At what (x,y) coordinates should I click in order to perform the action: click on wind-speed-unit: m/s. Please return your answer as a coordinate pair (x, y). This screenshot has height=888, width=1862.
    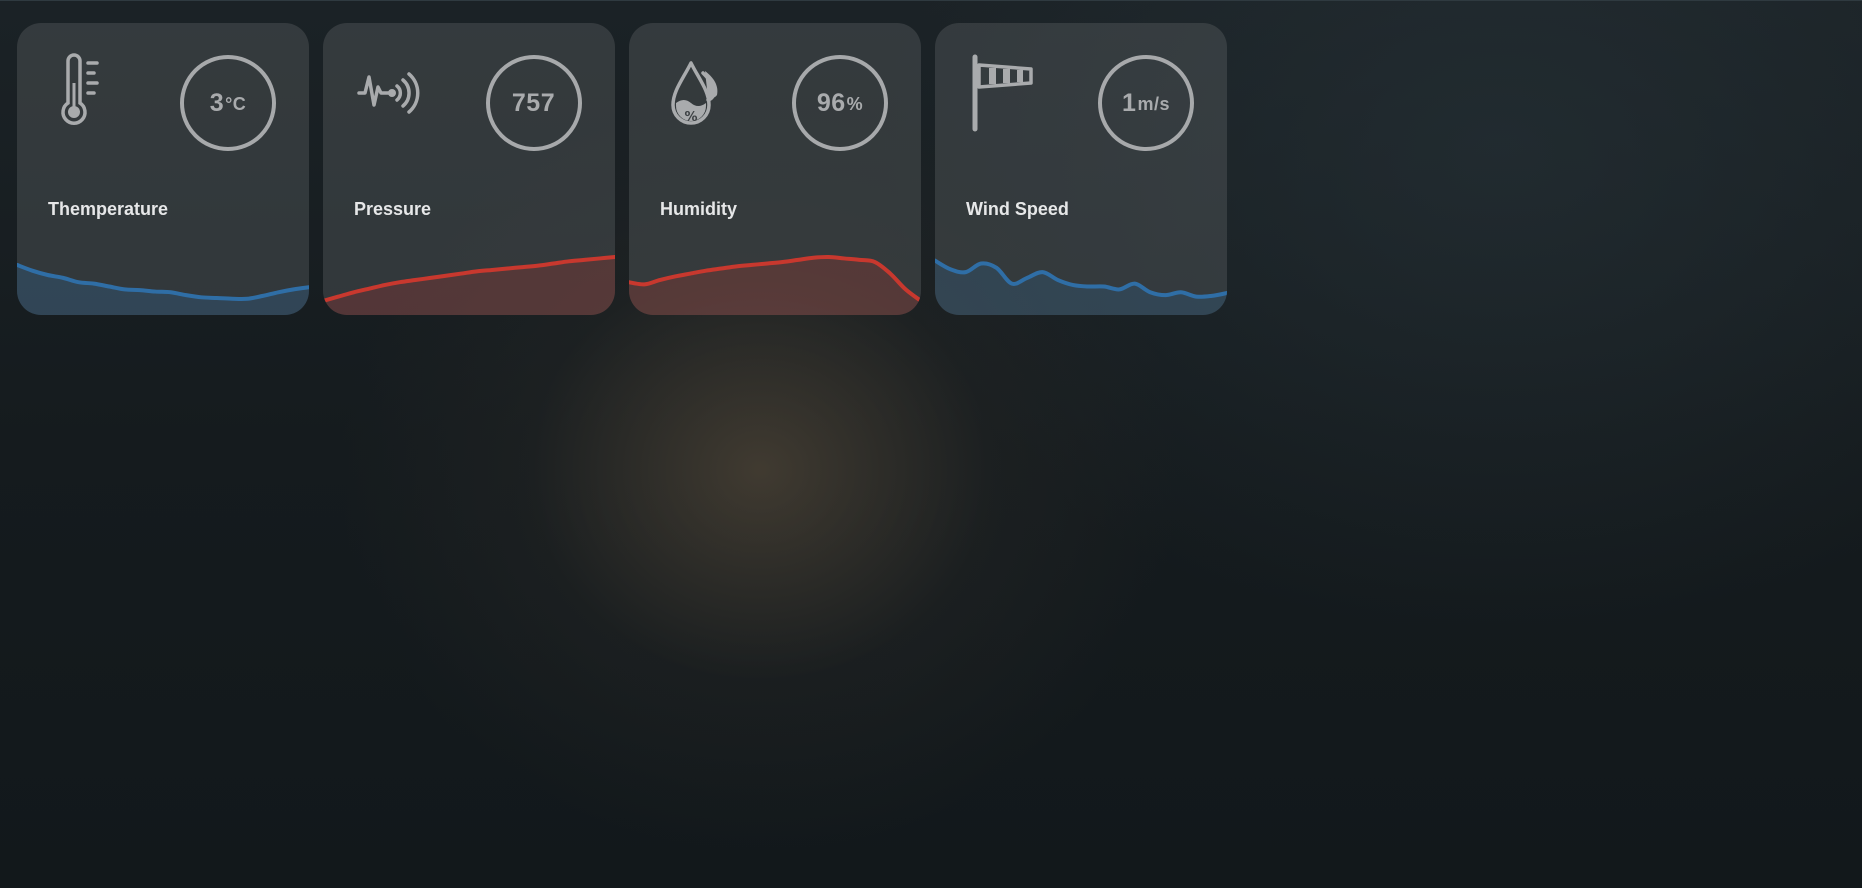
    Looking at the image, I should click on (1153, 103).